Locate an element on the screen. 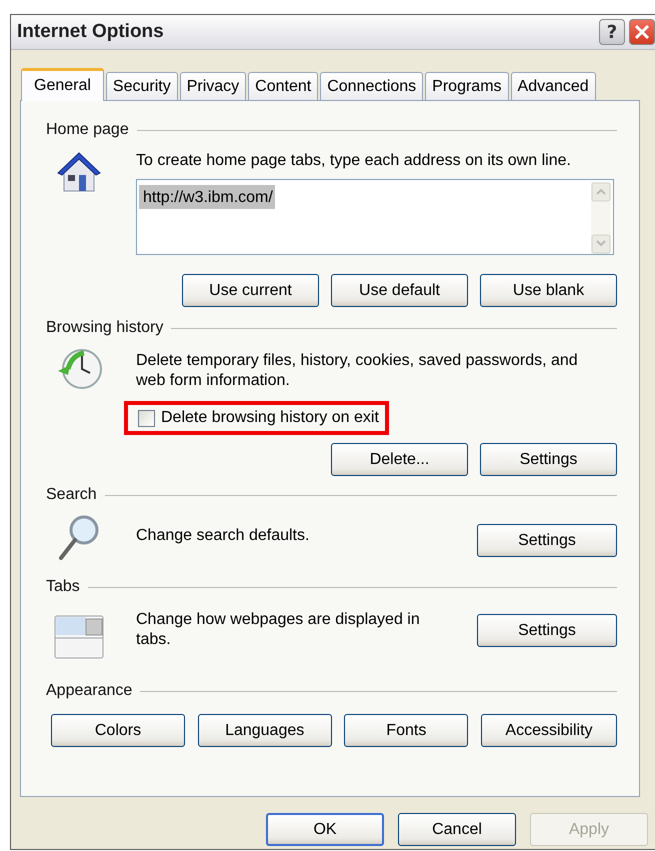 The height and width of the screenshot is (851, 655). help-button: ? is located at coordinates (612, 32).